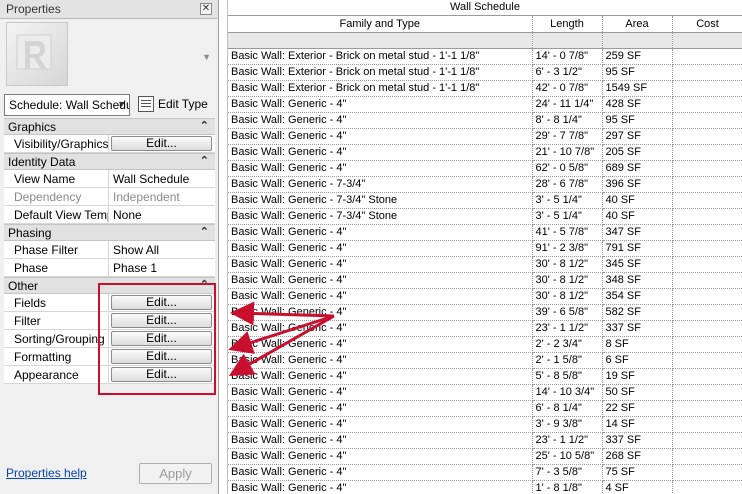 The height and width of the screenshot is (494, 742). Describe the element at coordinates (567, 120) in the screenshot. I see `length-cell: 8' - 8 1/4"` at that location.